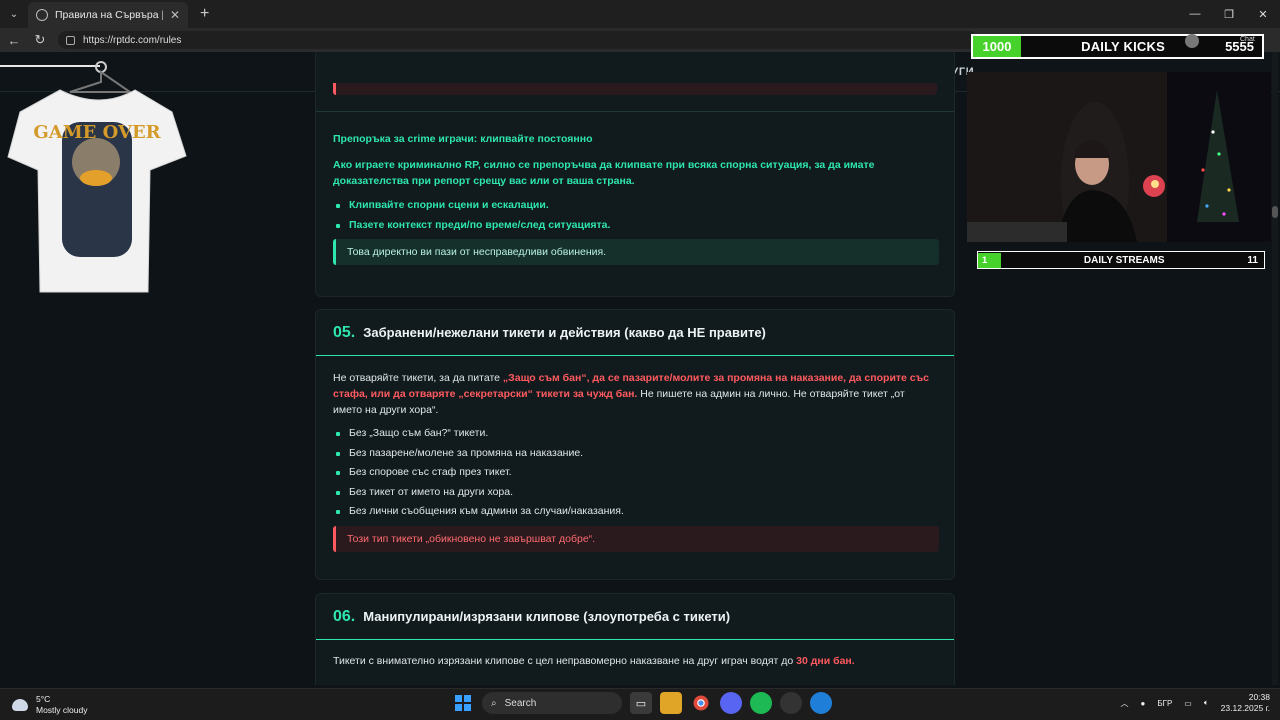 This screenshot has height=720, width=1280. Describe the element at coordinates (1124, 260) in the screenshot. I see `streams-label: DAILY STREAMS` at that location.